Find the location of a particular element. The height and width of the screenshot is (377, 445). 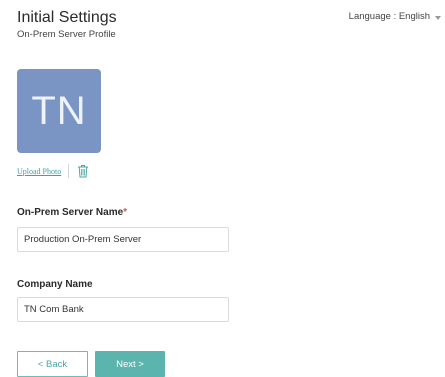

required-marker: * is located at coordinates (125, 212).